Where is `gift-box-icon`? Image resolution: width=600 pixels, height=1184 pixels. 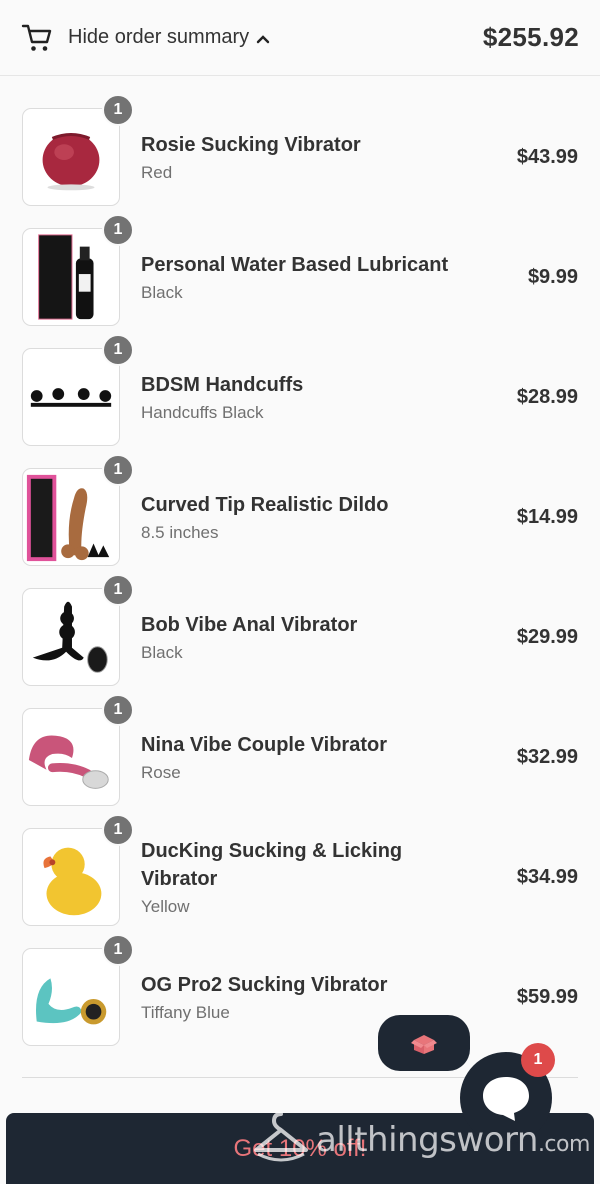
gift-box-icon is located at coordinates (424, 1044).